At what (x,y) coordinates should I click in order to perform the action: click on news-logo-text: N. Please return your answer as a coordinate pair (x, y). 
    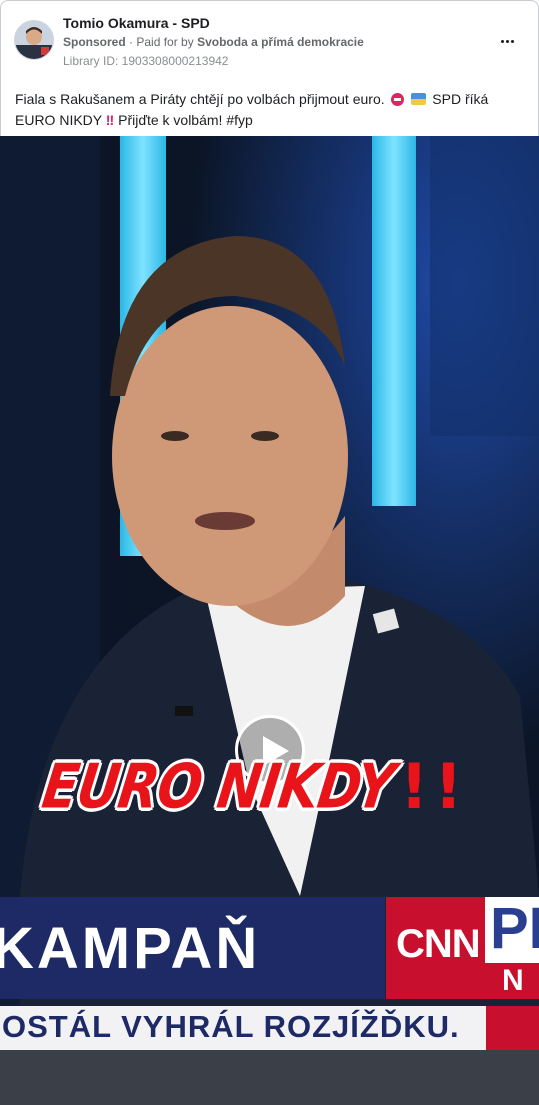
    Looking at the image, I should click on (513, 980).